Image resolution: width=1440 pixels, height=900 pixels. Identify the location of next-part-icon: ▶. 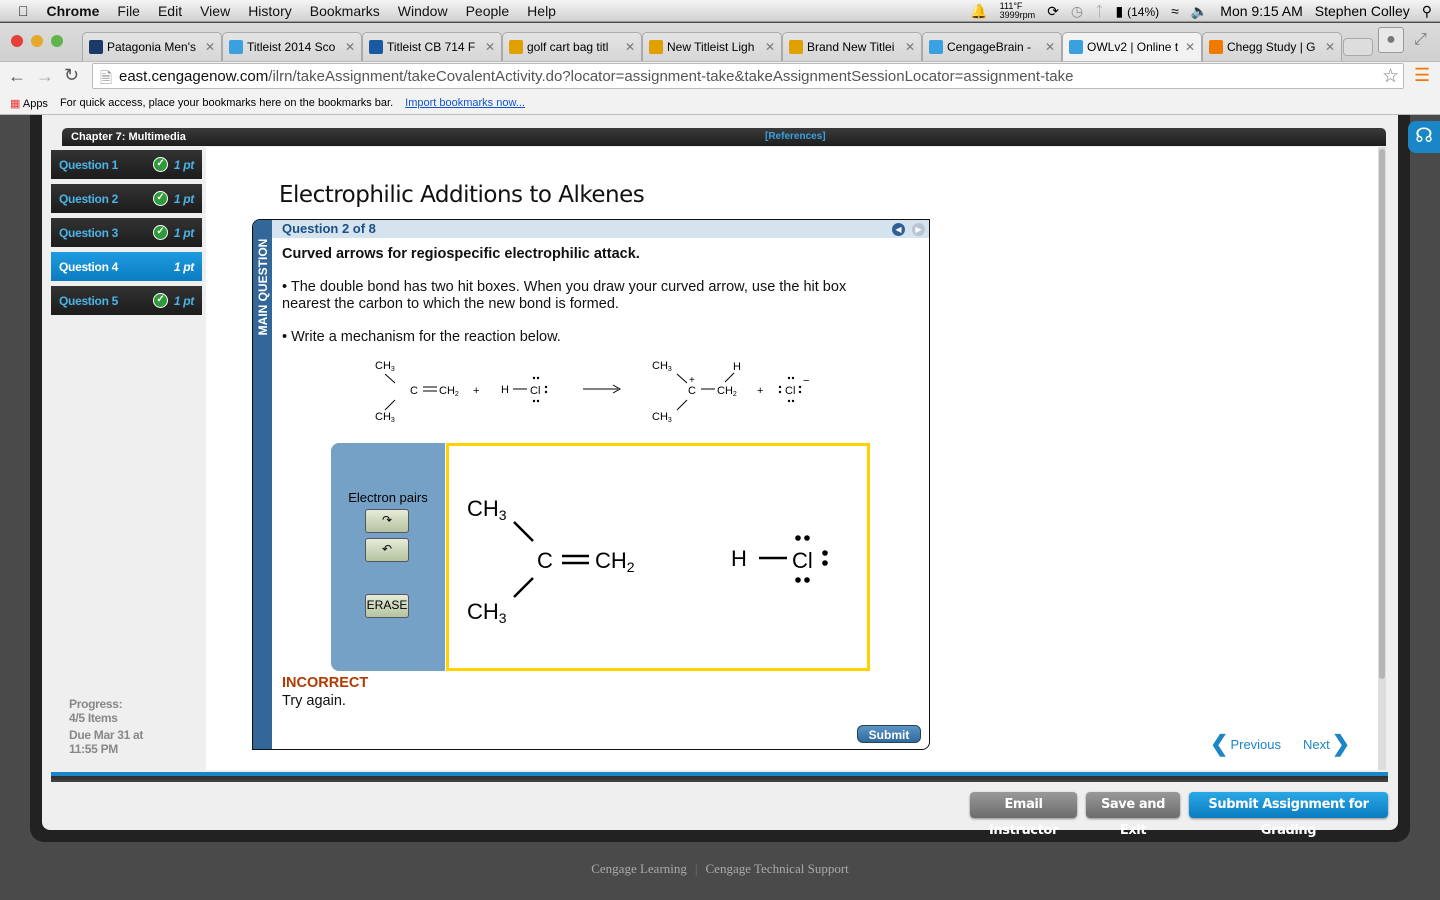
(918, 229).